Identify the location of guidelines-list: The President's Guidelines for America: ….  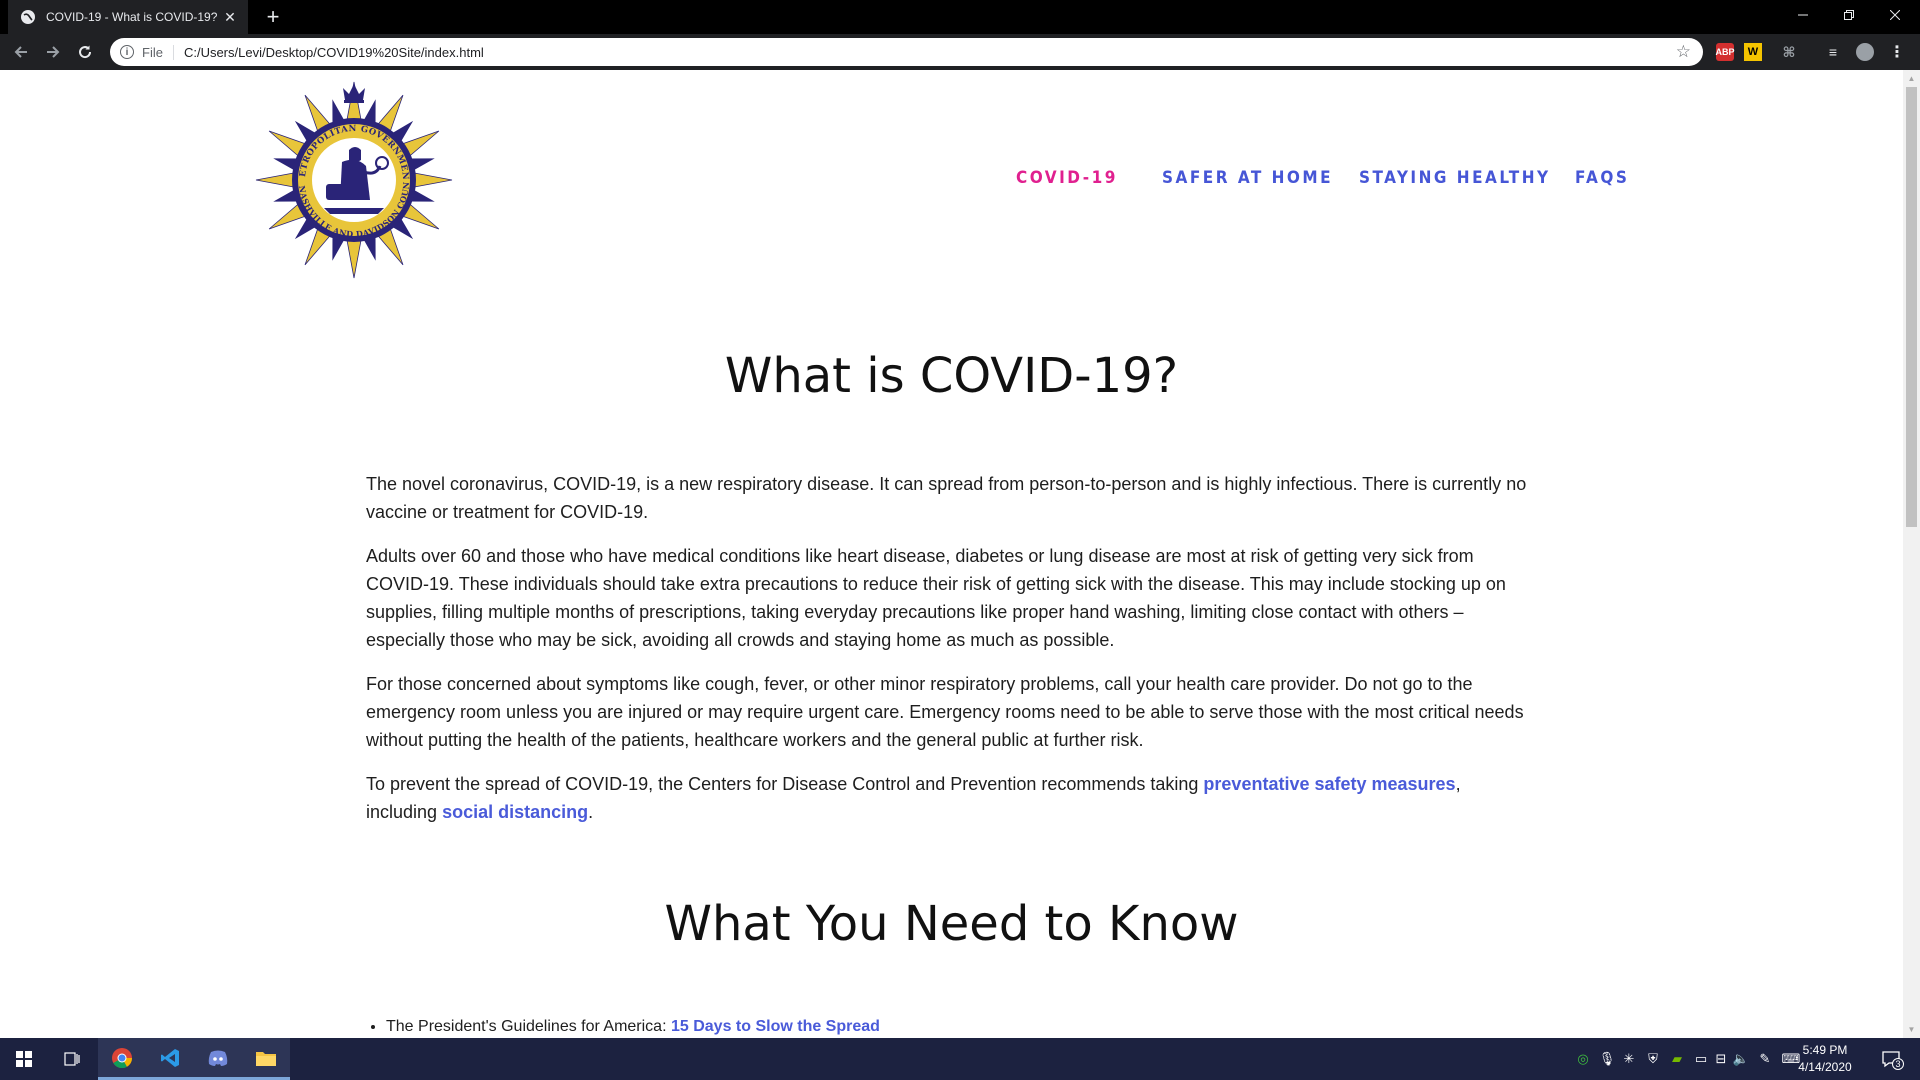
(633, 1027).